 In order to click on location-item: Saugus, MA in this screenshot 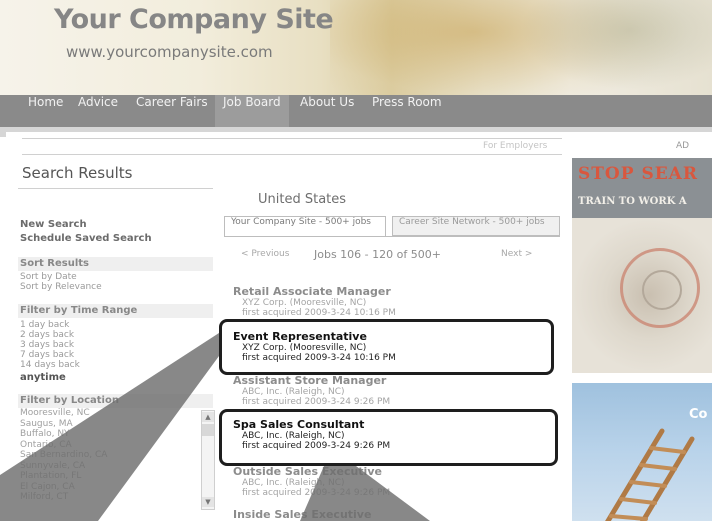, I will do `click(110, 424)`.